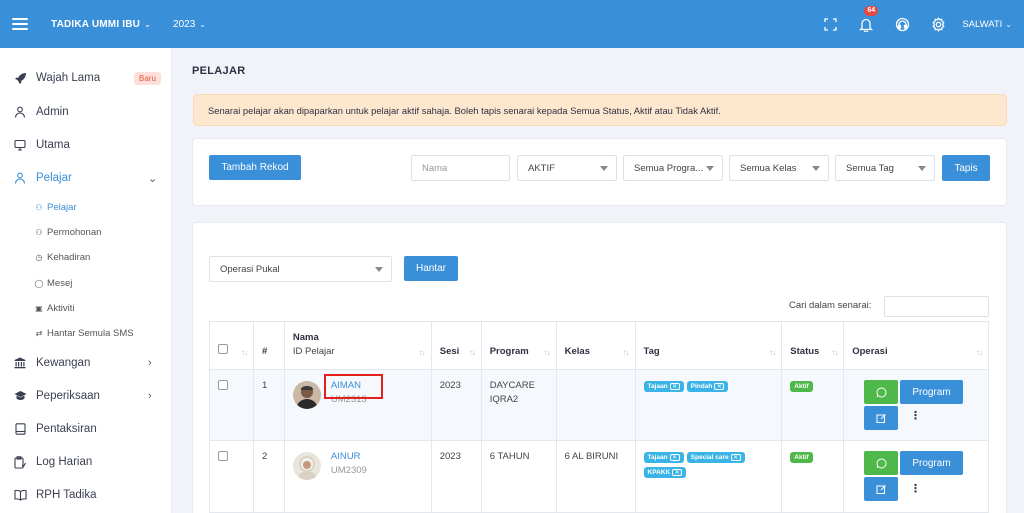 The image size is (1024, 513). What do you see at coordinates (39, 207) in the screenshot?
I see `user-icon: ⚇` at bounding box center [39, 207].